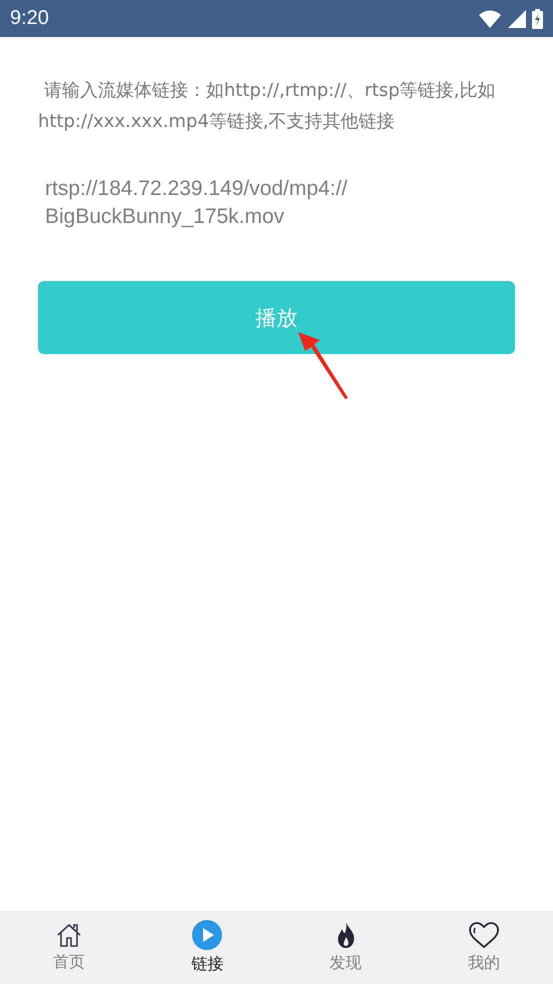  What do you see at coordinates (276, 317) in the screenshot?
I see `play-button: 播放` at bounding box center [276, 317].